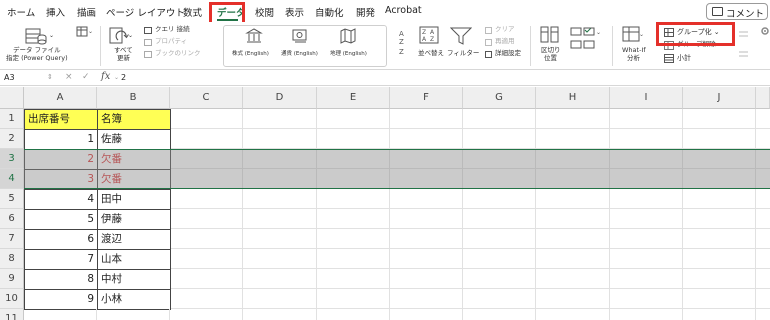 This screenshot has height=320, width=770. What do you see at coordinates (426, 98) in the screenshot?
I see `column-header-f: F` at bounding box center [426, 98].